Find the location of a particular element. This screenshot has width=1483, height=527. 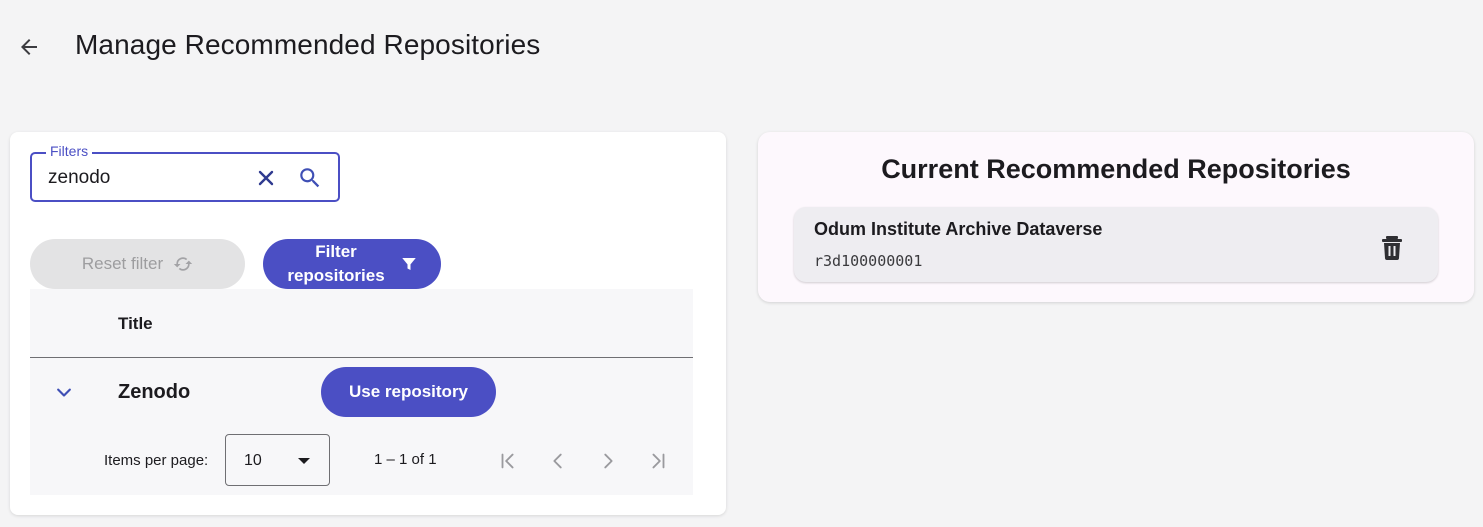

trash-icon is located at coordinates (1392, 248).